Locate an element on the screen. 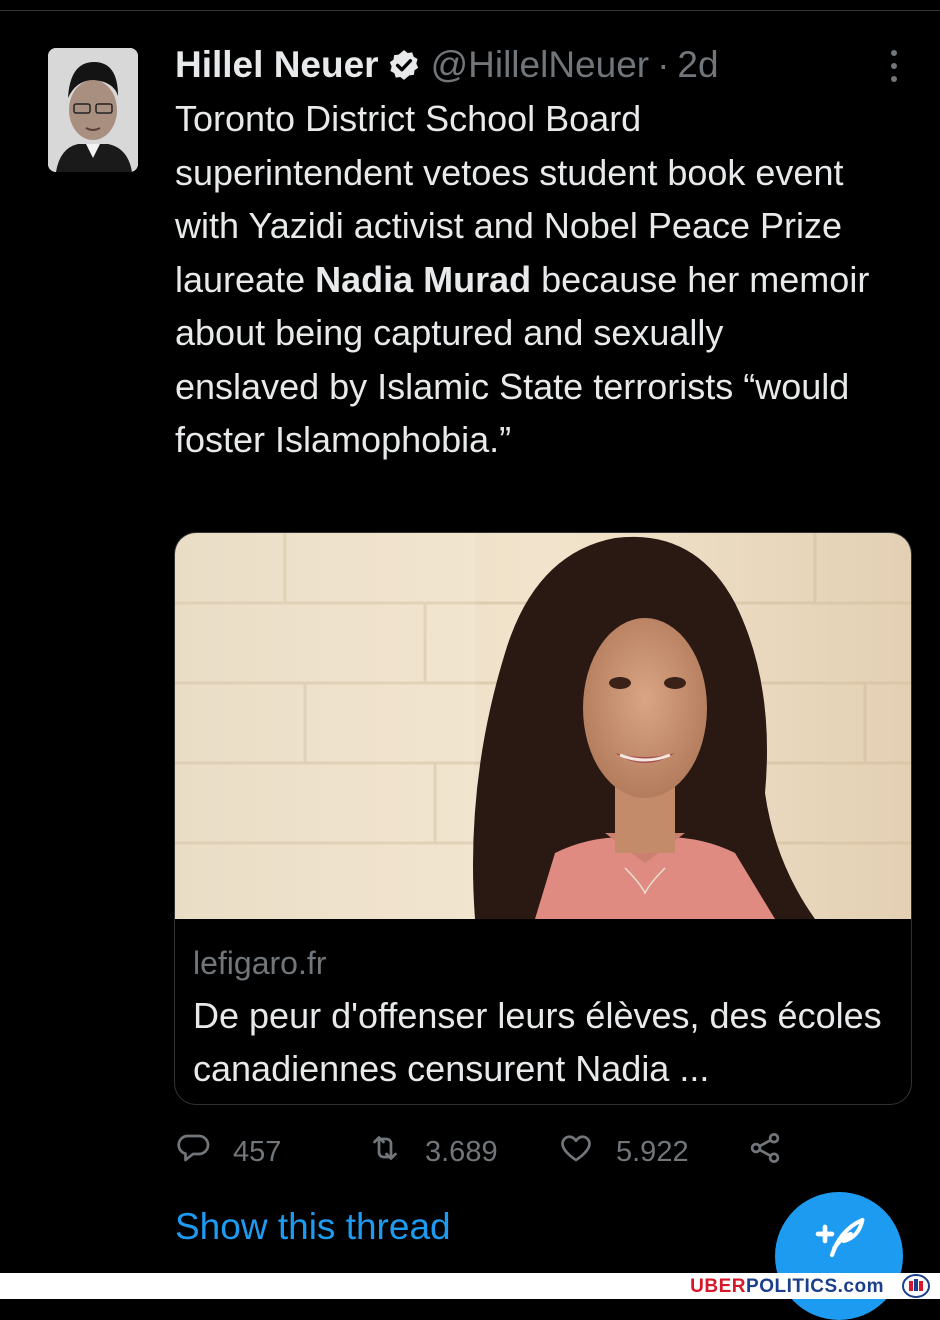  watermark-bar: UBERPOLITICS.com is located at coordinates (470, 1286).